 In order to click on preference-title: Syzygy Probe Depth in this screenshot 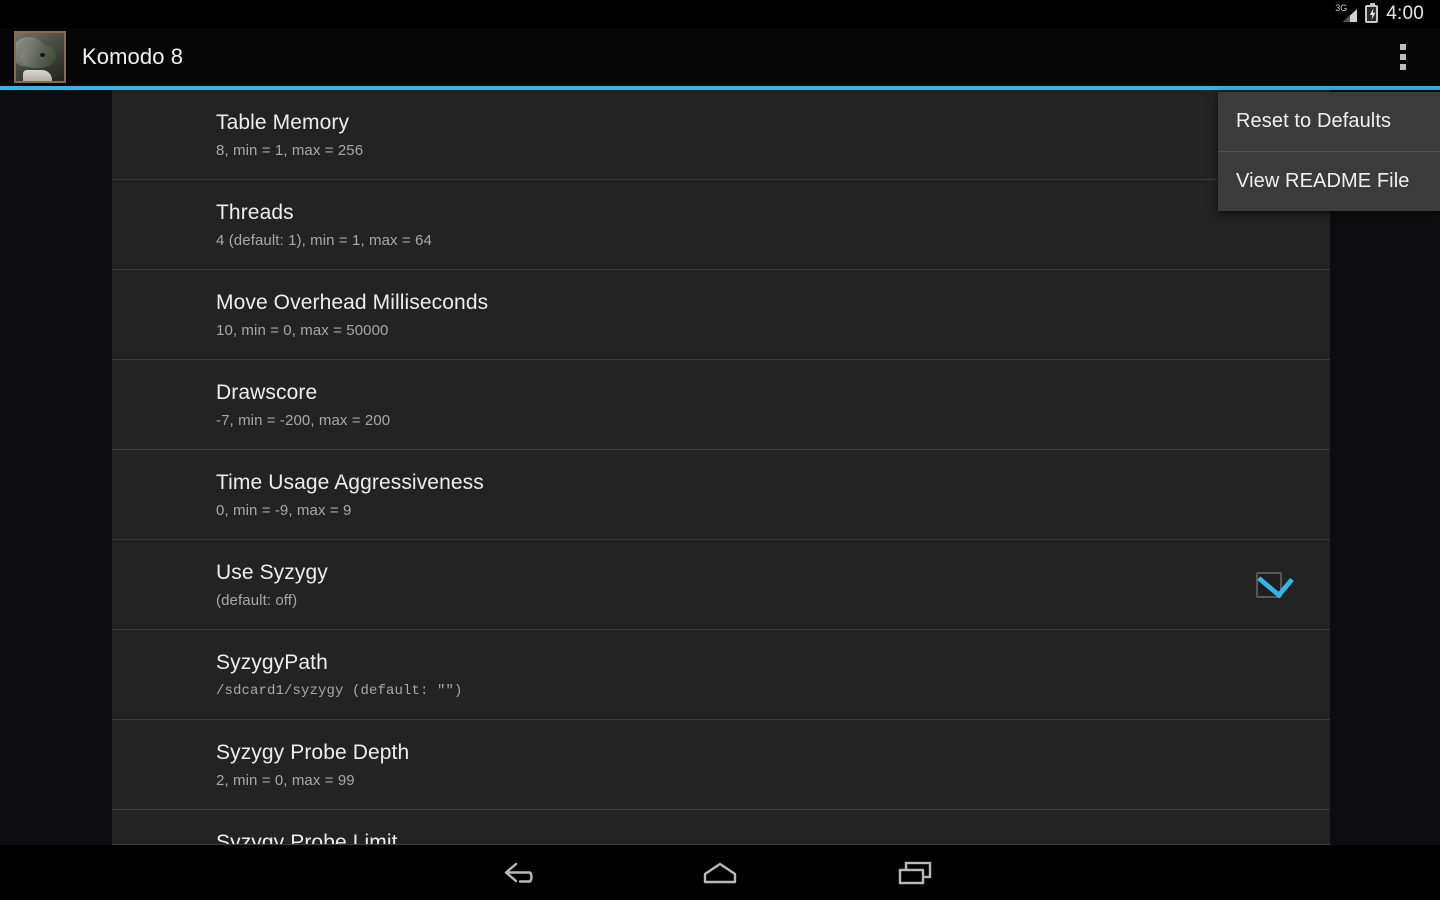, I will do `click(313, 752)`.